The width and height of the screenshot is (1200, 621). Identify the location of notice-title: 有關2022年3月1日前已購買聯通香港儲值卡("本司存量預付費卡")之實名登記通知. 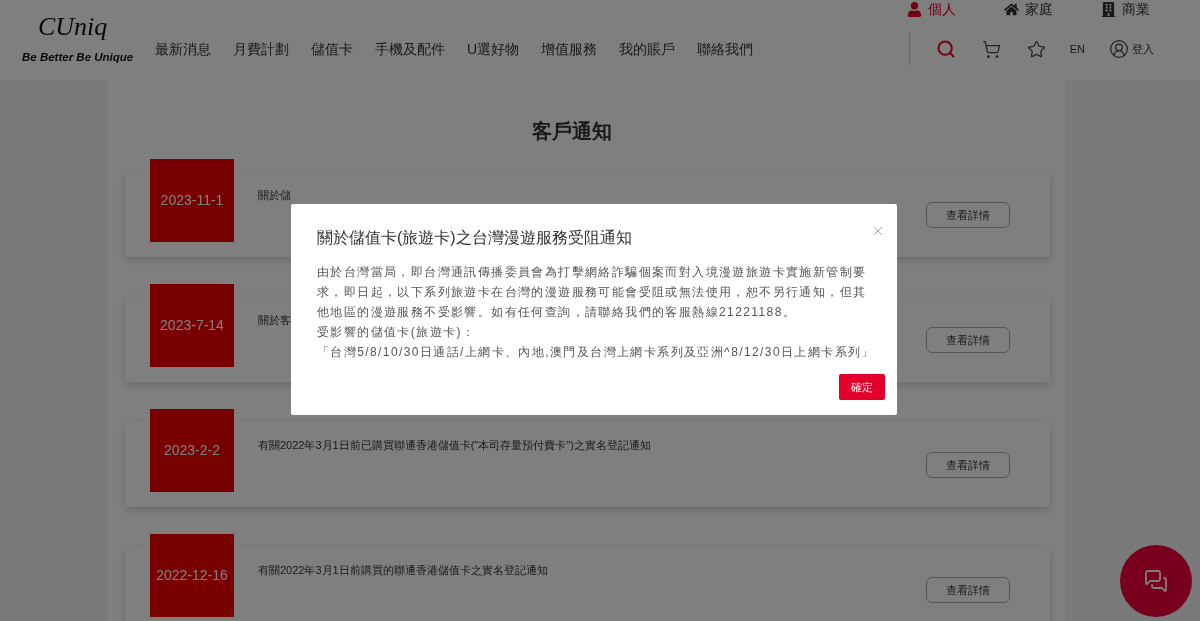
(528, 445).